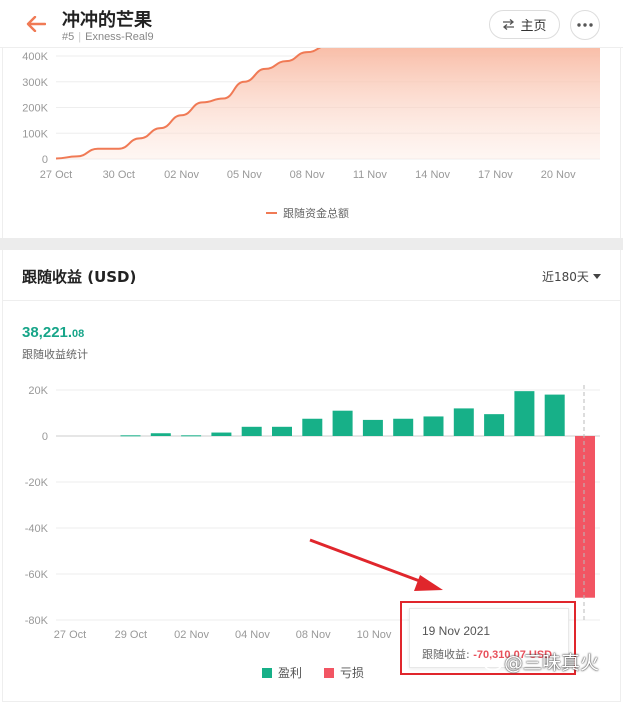 This screenshot has height=702, width=623. I want to click on more-button, so click(585, 25).